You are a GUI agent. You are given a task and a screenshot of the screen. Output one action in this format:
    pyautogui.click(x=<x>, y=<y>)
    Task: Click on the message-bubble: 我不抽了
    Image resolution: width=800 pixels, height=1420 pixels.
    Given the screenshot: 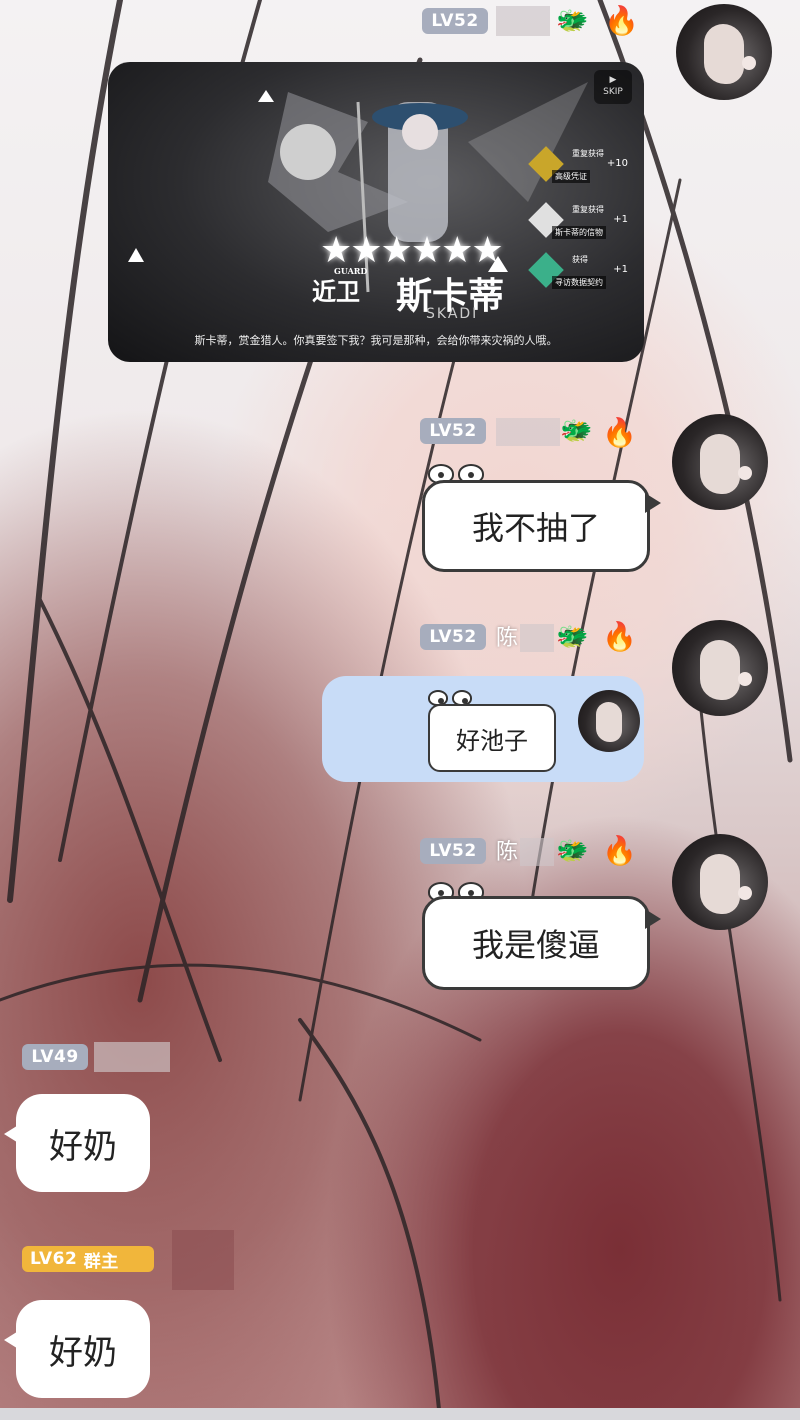 What is the action you would take?
    pyautogui.click(x=541, y=526)
    